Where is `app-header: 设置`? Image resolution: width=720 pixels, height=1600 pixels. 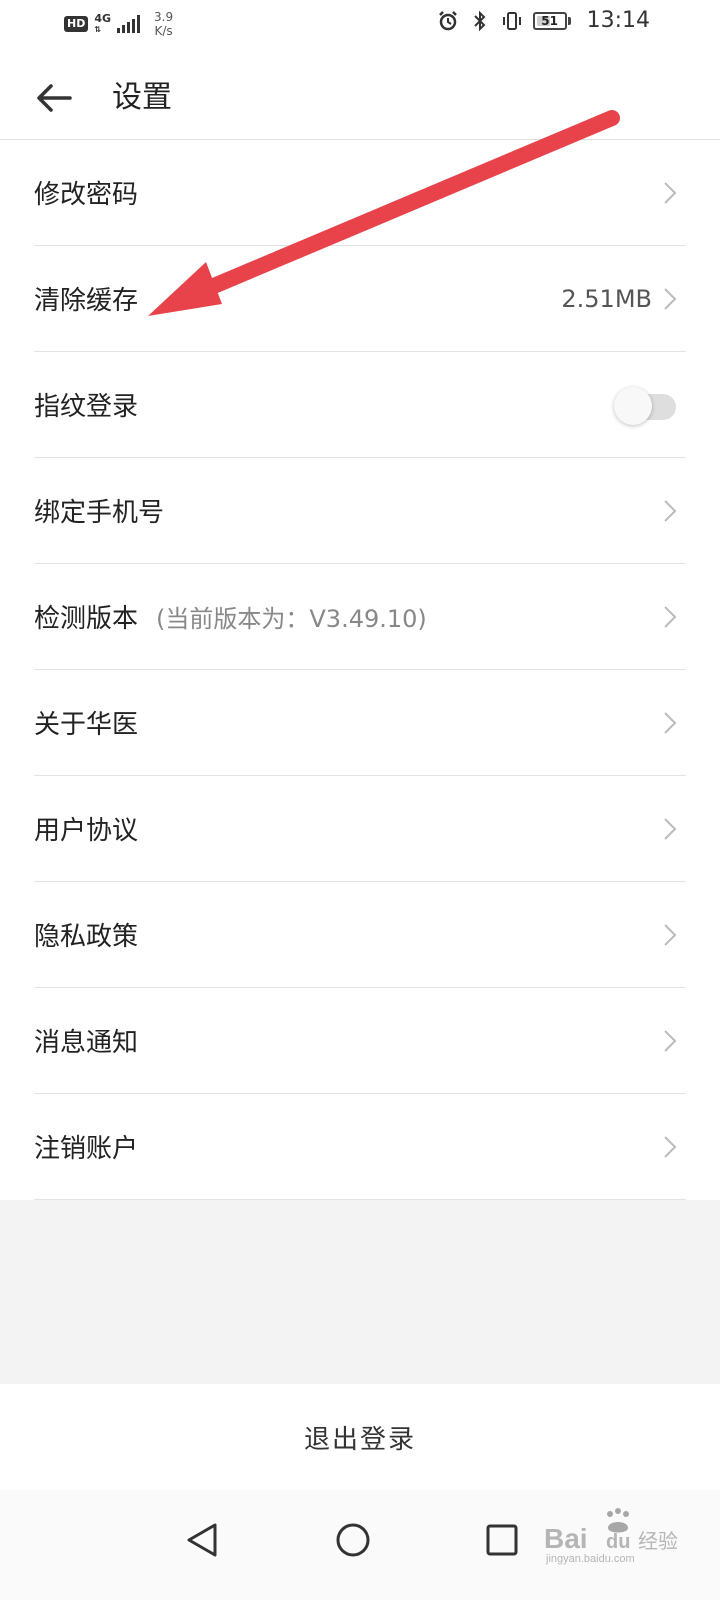
app-header: 设置 is located at coordinates (360, 98).